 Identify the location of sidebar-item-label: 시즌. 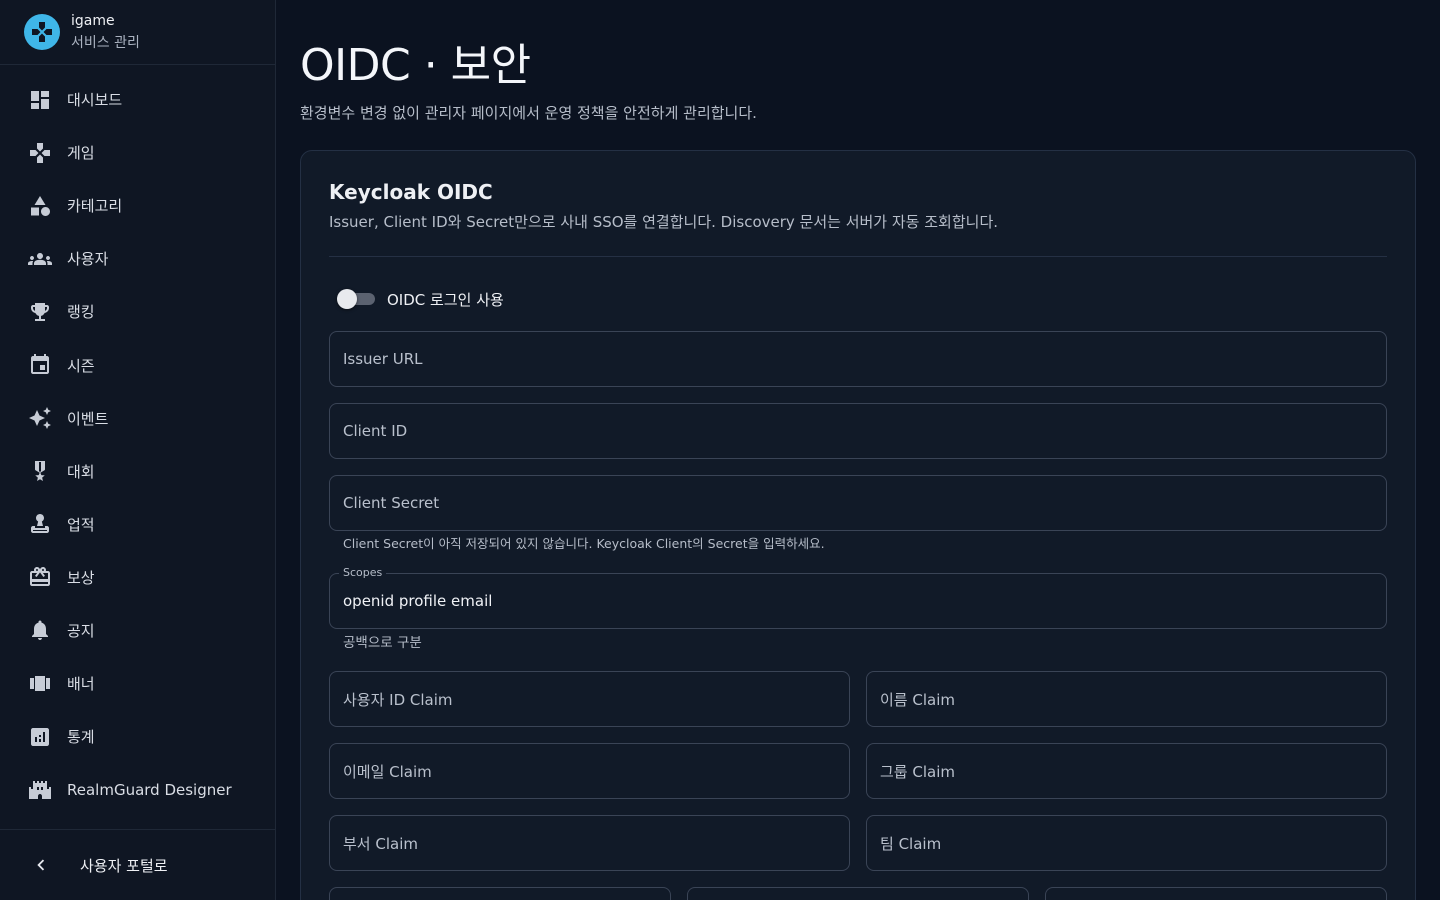
(81, 365).